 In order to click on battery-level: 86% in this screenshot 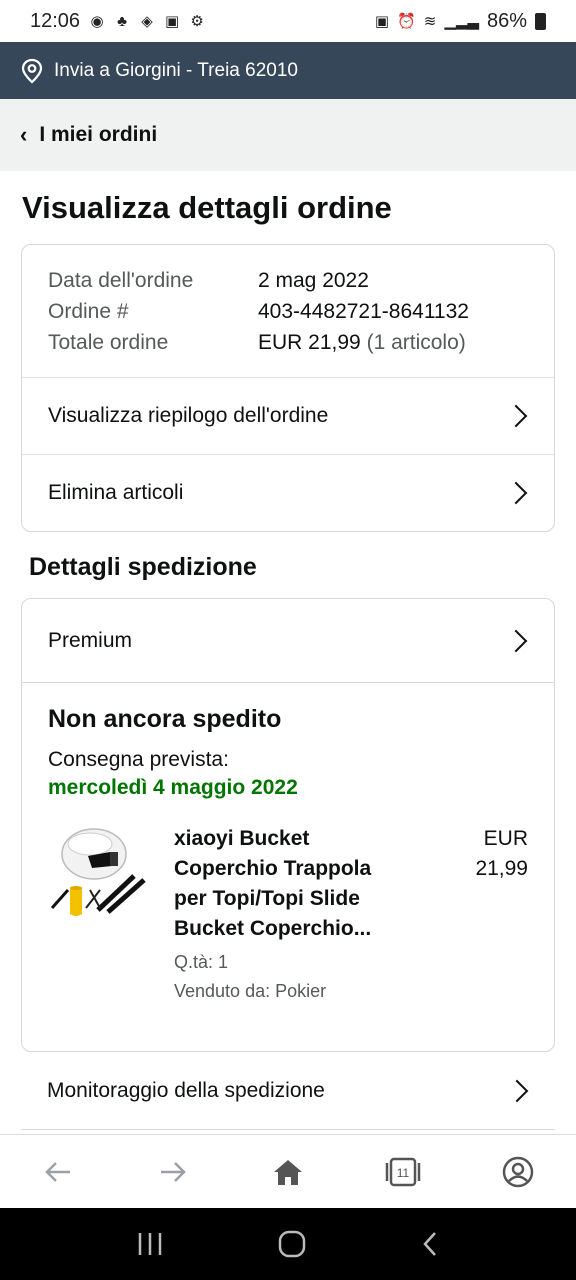, I will do `click(506, 20)`.